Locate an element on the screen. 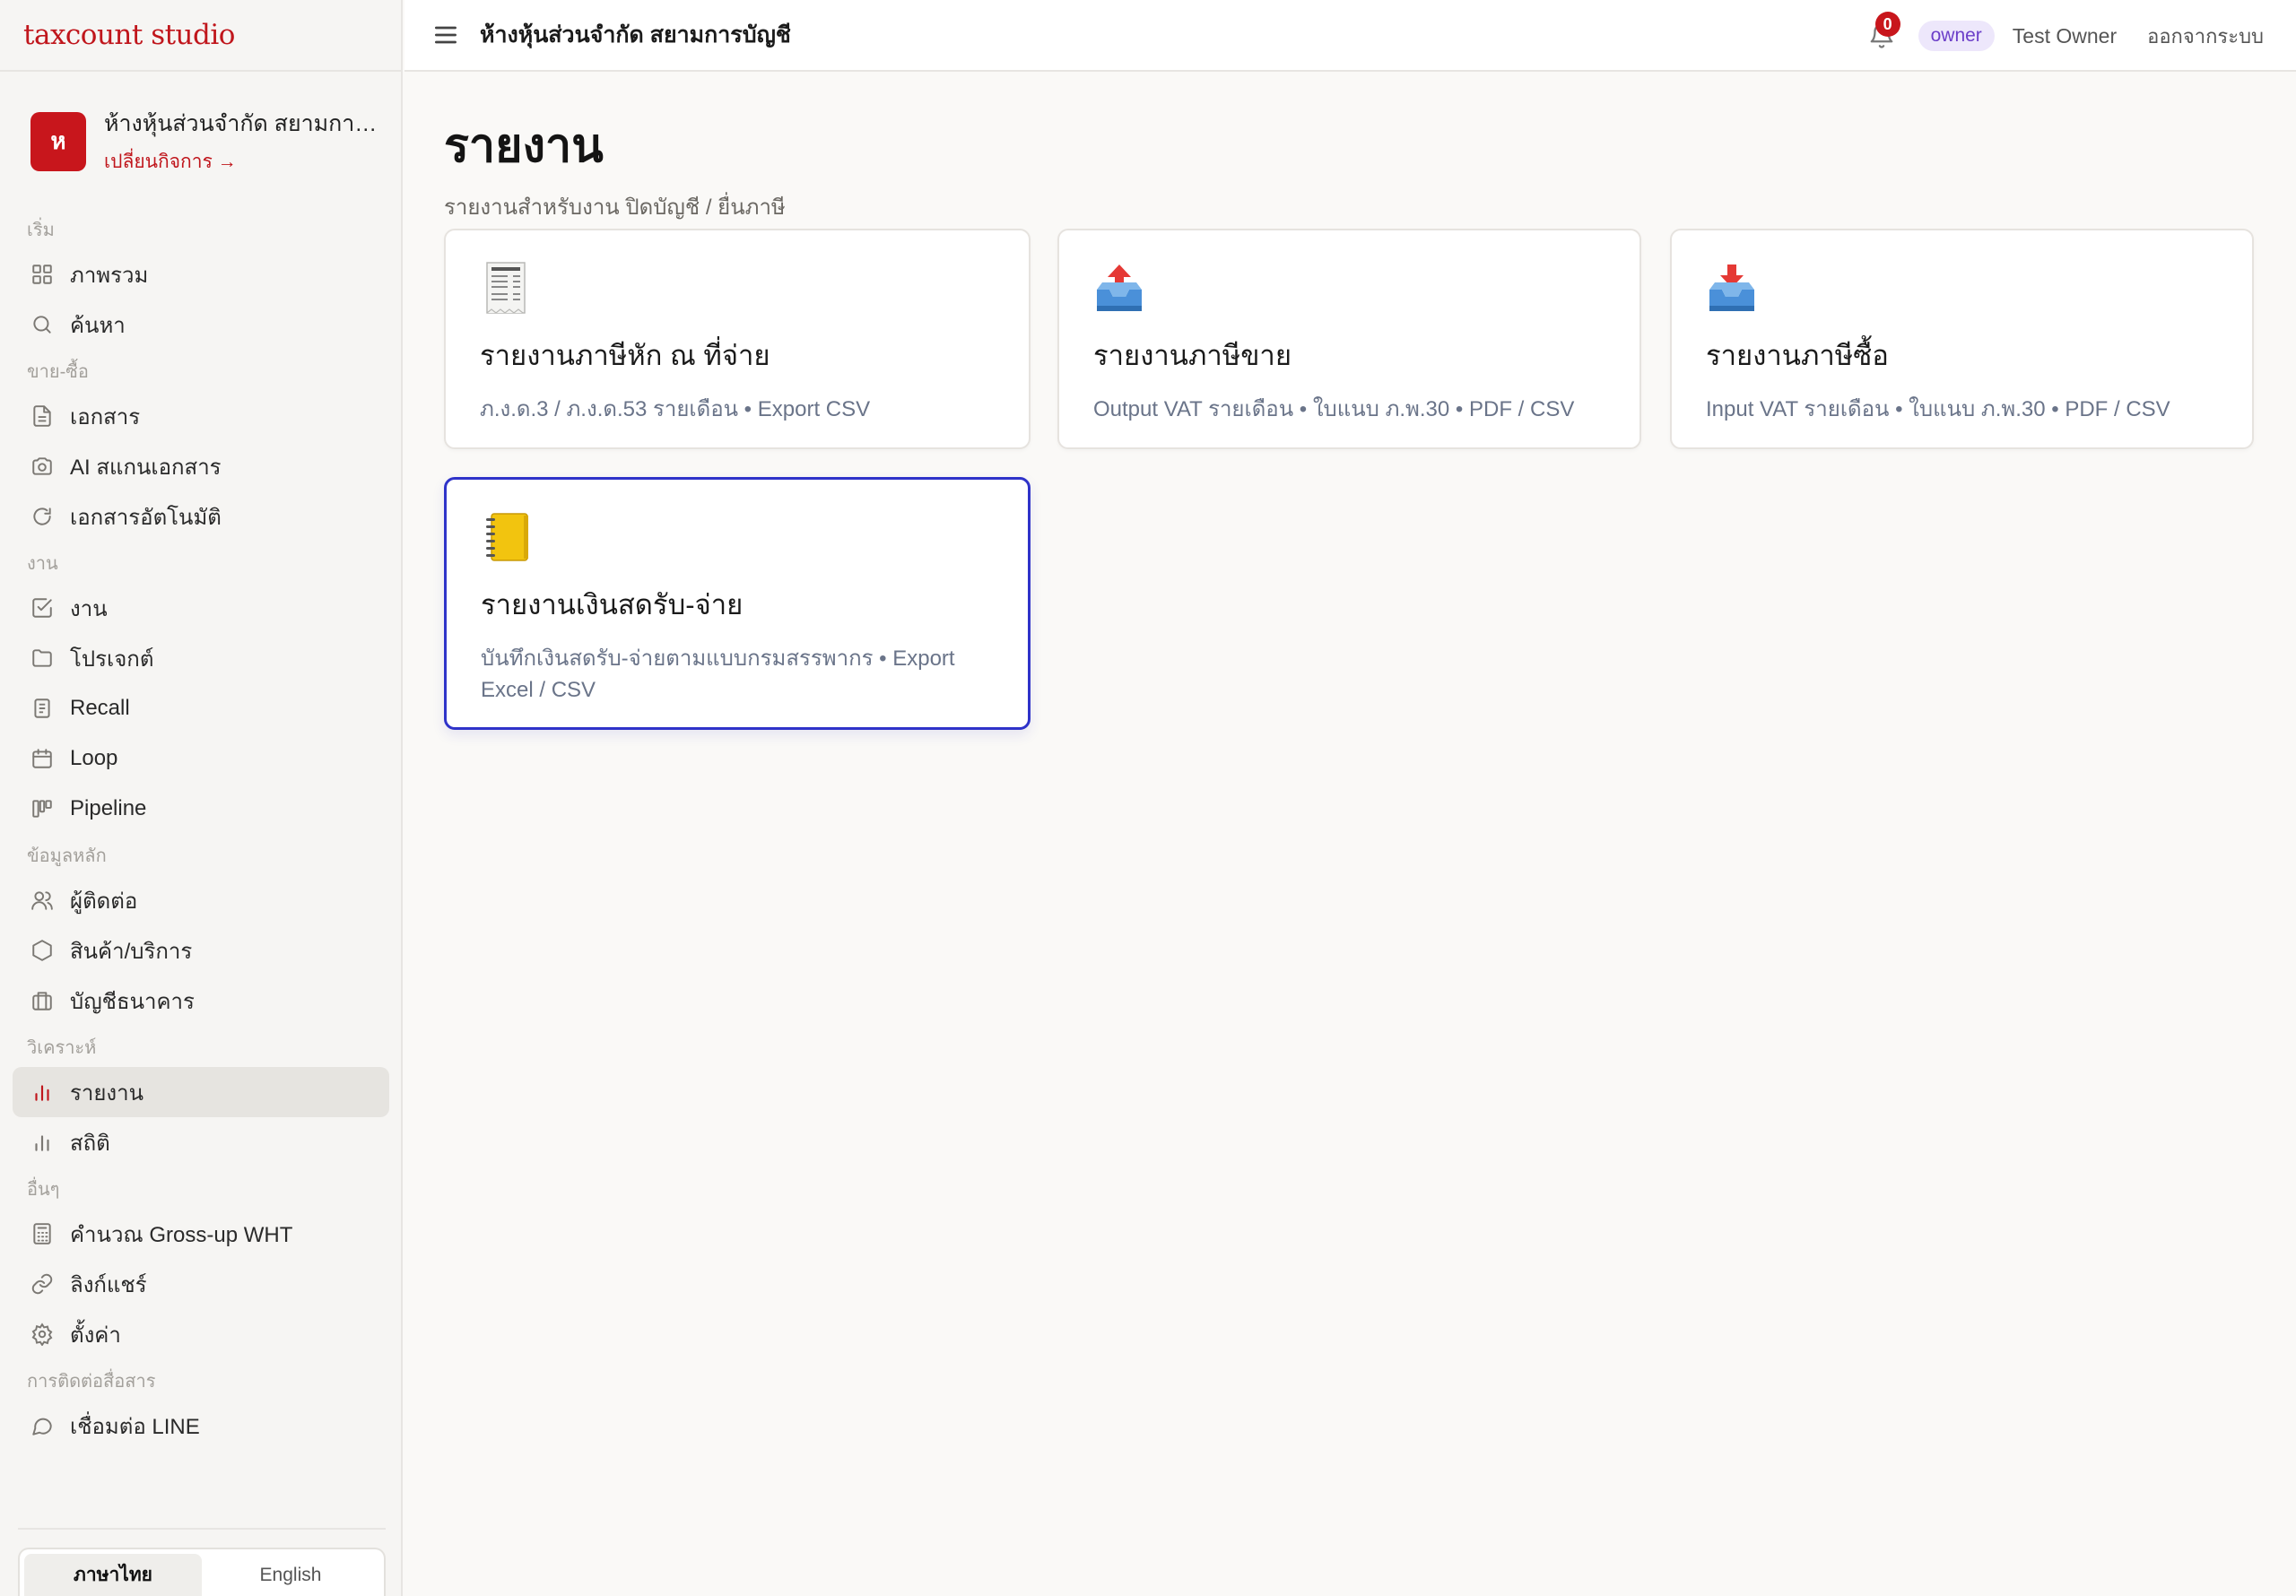 This screenshot has width=2296, height=1596. sidebar-item: รายงาน is located at coordinates (201, 1092).